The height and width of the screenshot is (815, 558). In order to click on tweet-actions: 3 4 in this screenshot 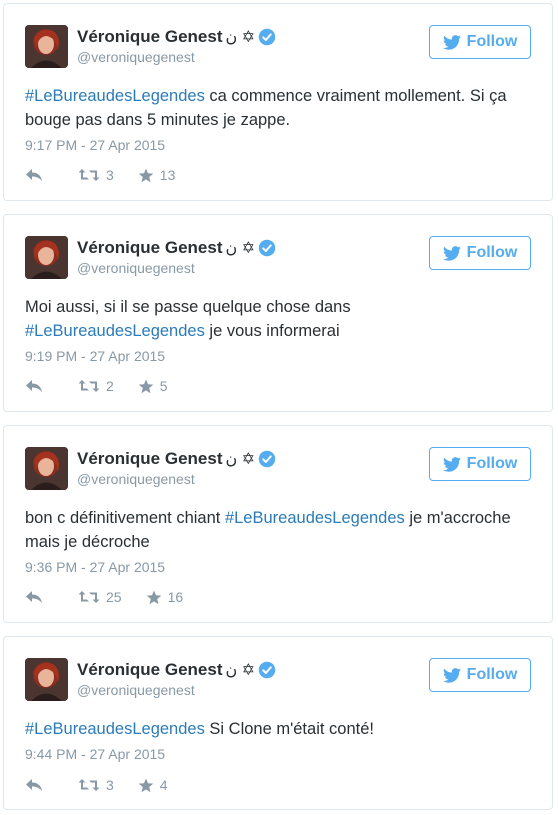, I will do `click(96, 785)`.